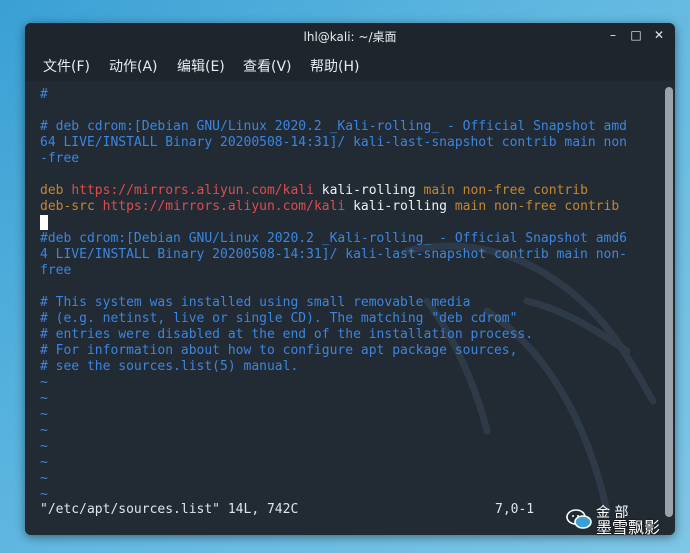  I want to click on editor-text-segment: # see the sources.list(5) manual., so click(169, 366).